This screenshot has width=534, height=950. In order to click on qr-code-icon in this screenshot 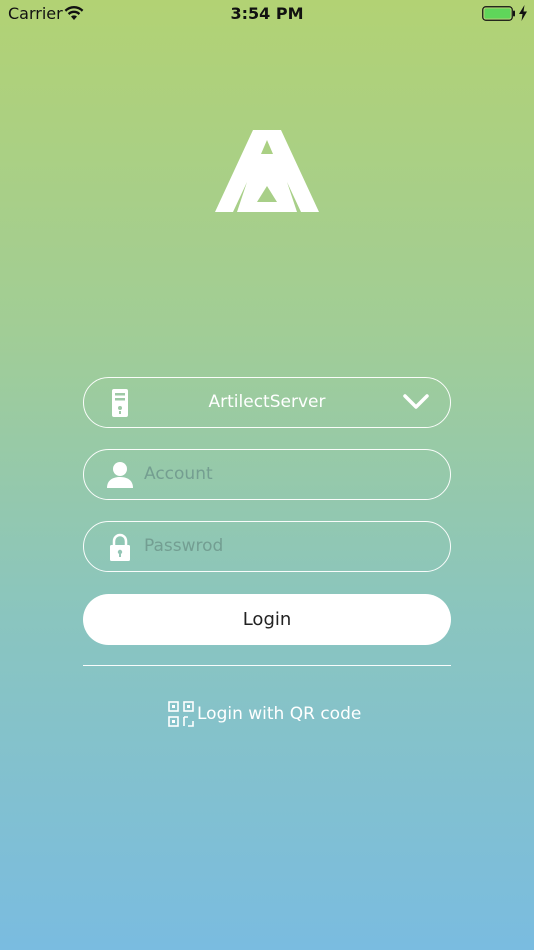, I will do `click(181, 714)`.